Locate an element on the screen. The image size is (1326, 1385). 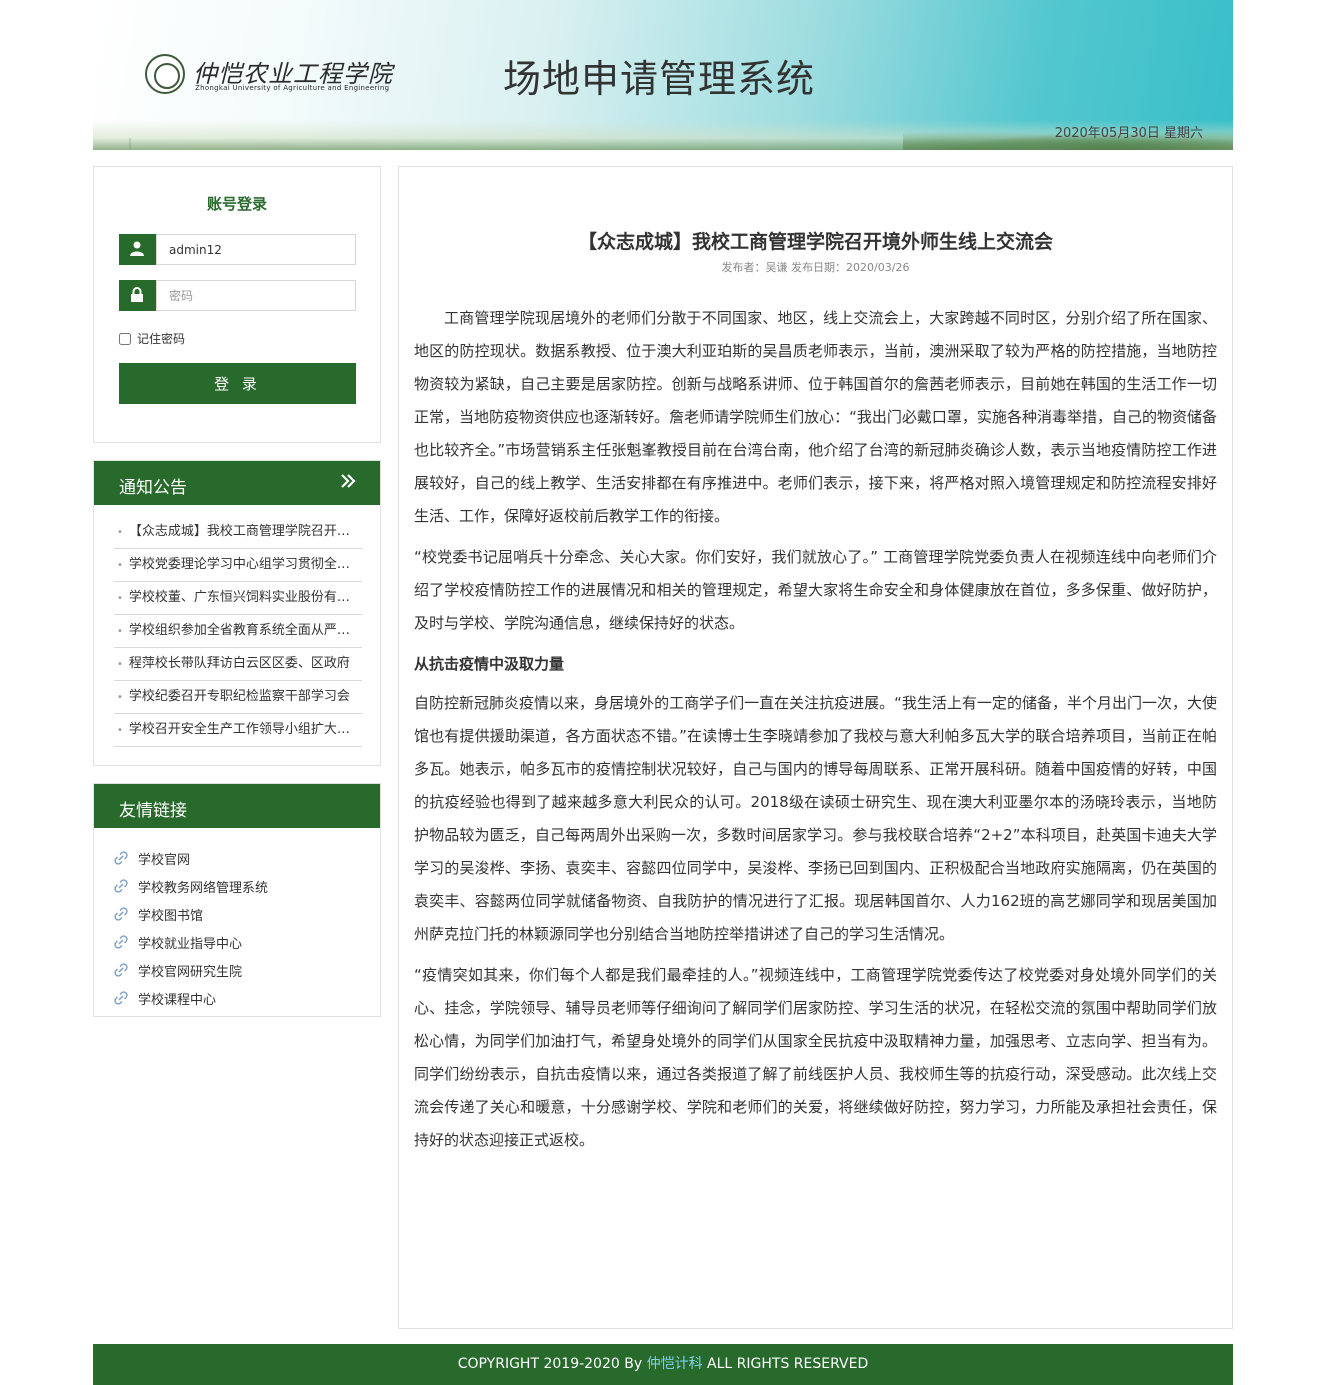
notice-item: •学校组织参加全省教育系统全面从严治党工作会议 is located at coordinates (238, 632).